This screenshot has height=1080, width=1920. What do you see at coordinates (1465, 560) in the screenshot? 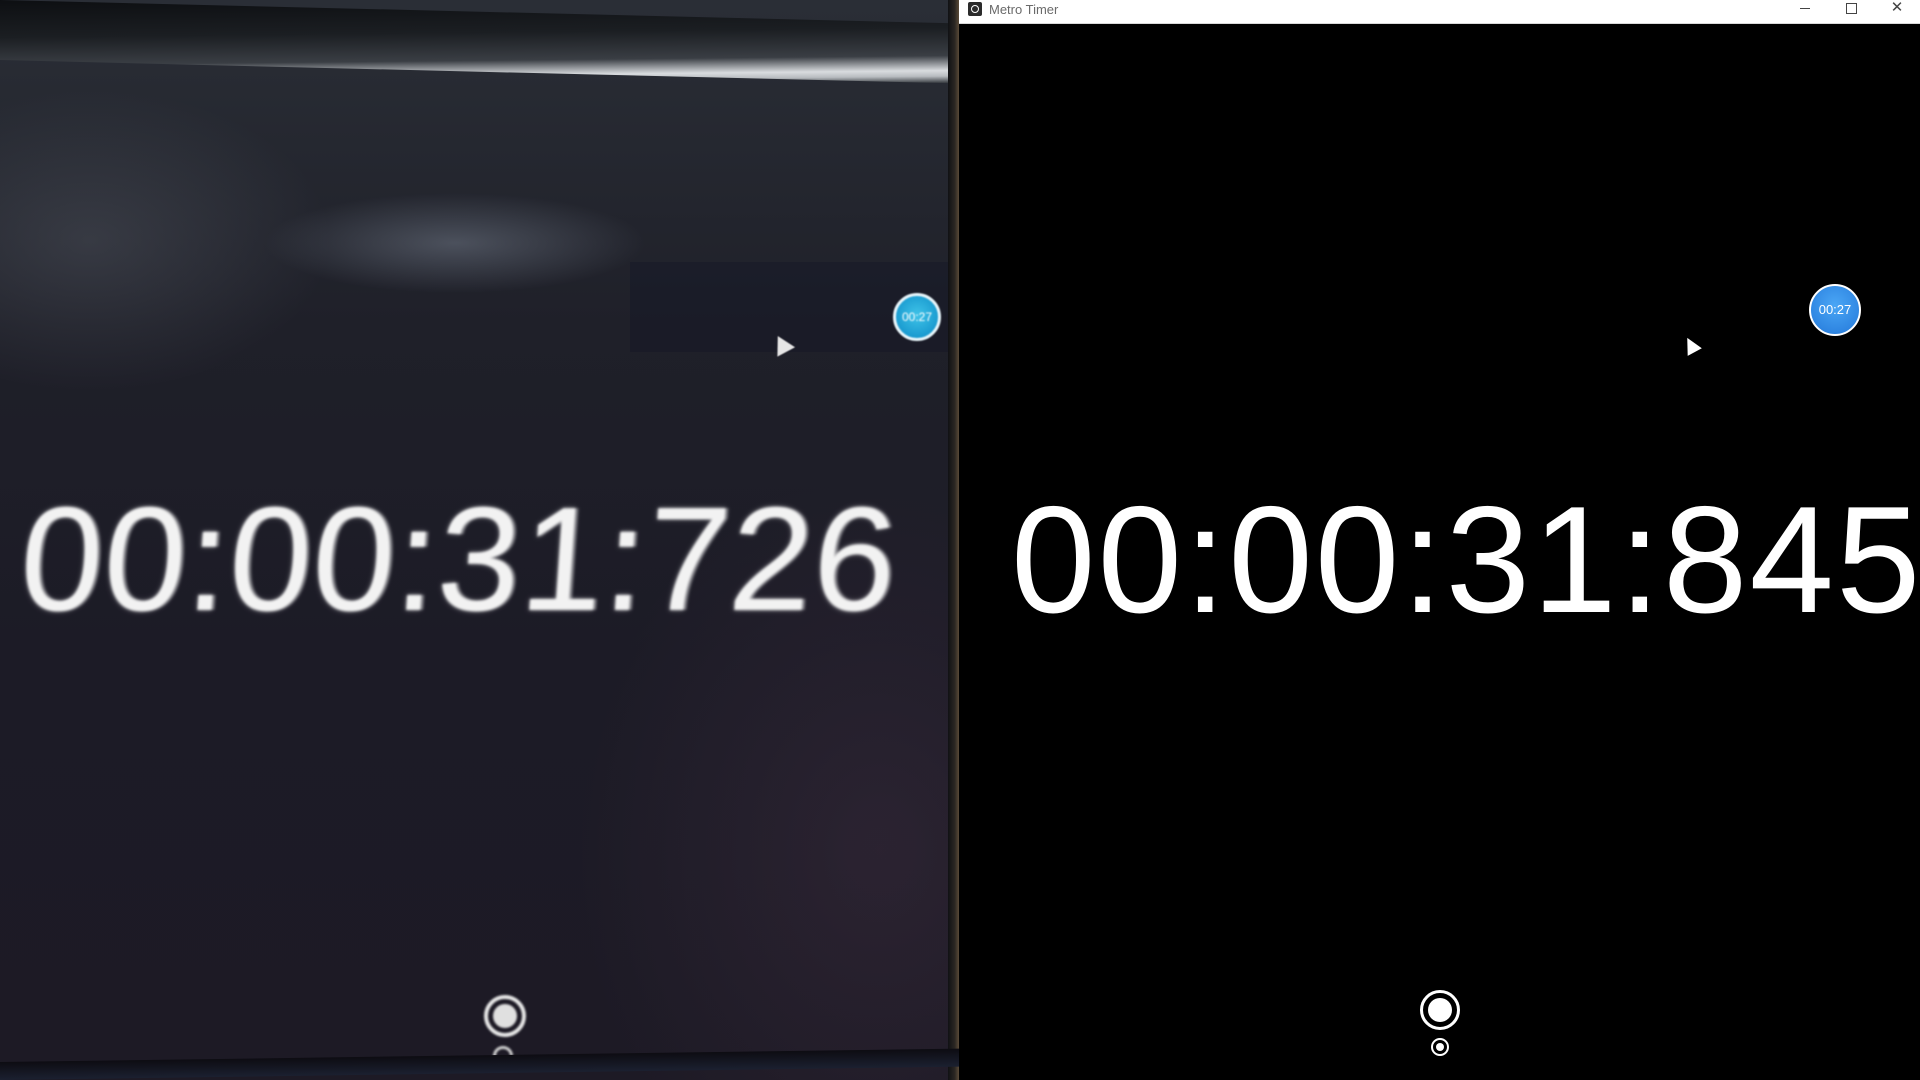
I see `timer-display: 00:00:31:845` at bounding box center [1465, 560].